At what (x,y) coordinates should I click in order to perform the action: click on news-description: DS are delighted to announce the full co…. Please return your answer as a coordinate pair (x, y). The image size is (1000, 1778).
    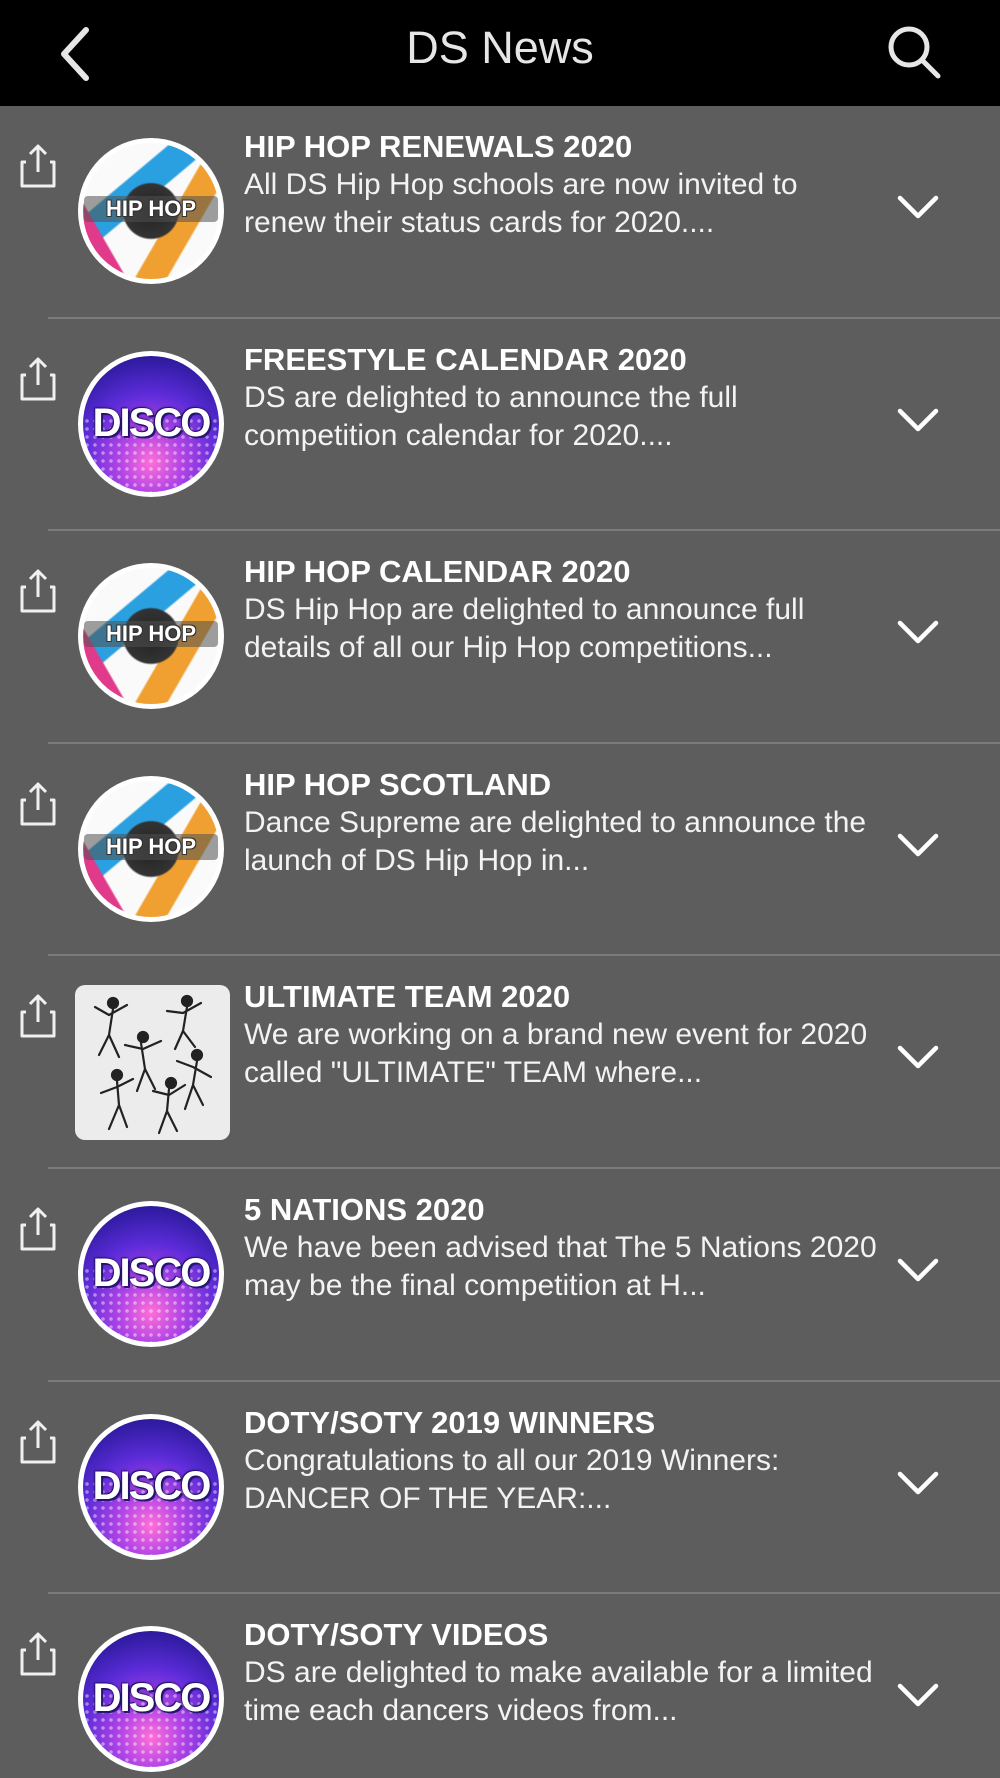
    Looking at the image, I should click on (491, 416).